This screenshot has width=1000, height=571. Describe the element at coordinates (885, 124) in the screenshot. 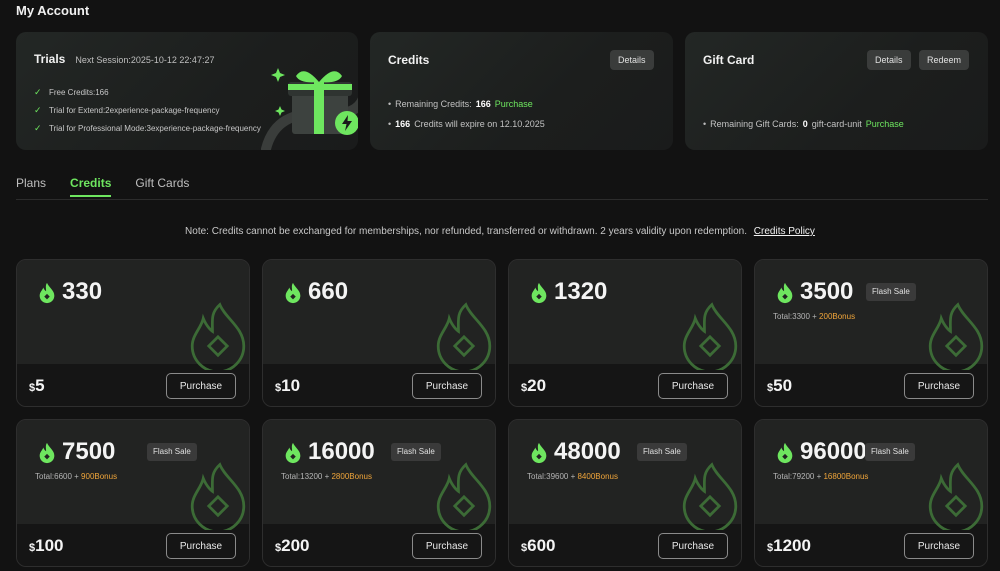

I see `gift-purchase-link: Purchase` at that location.